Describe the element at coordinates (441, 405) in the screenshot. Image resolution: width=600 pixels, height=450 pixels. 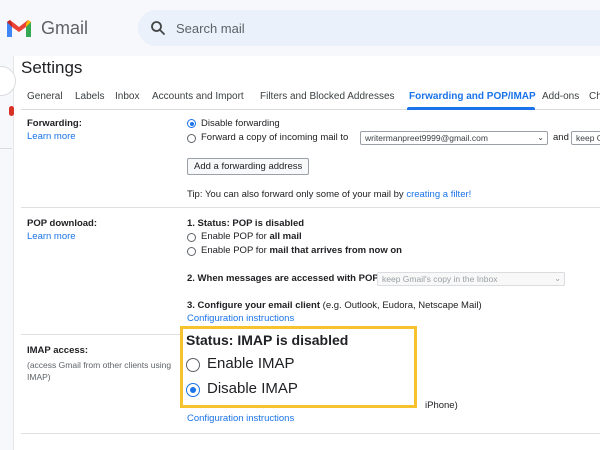
I see `imap-client-note: iPhone)` at that location.